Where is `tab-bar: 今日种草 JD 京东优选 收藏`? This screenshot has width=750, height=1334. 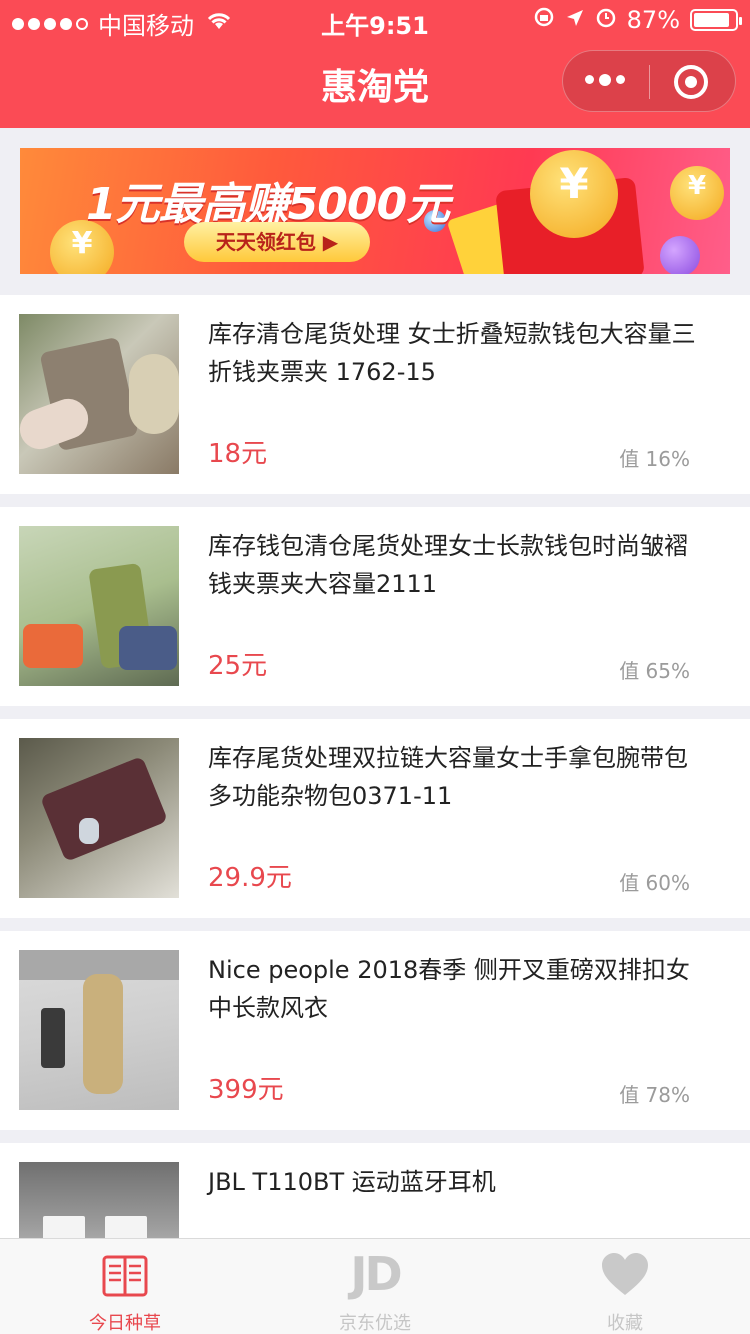
tab-bar: 今日种草 JD 京东优选 收藏 is located at coordinates (375, 1286).